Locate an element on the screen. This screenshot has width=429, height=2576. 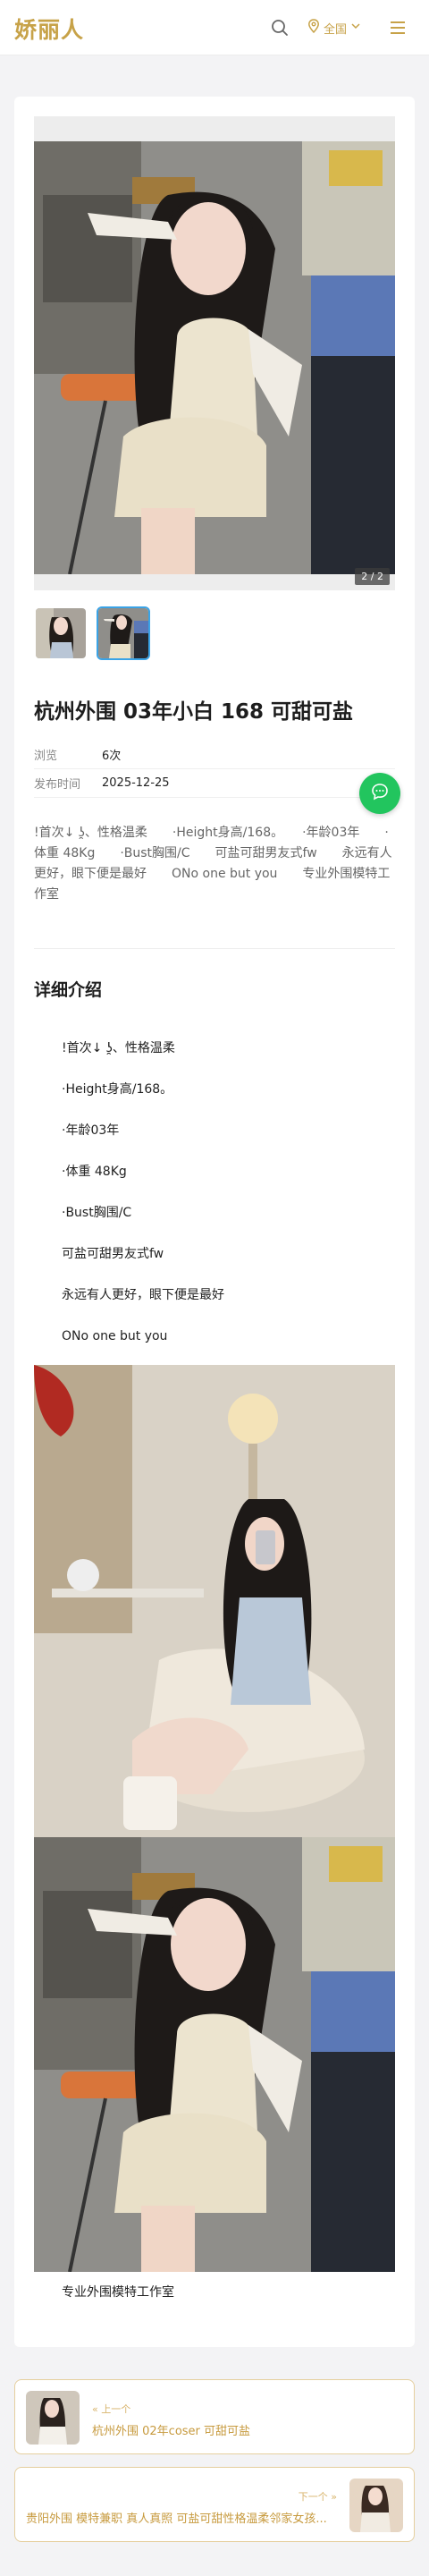
detail-line: ·Height身高/168。 is located at coordinates (117, 1089).